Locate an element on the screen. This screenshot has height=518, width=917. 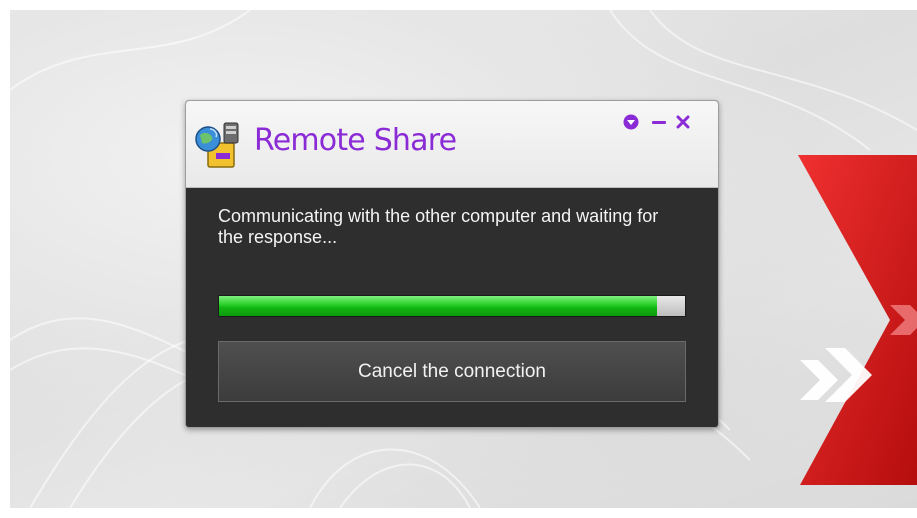
remote-share-app-icon is located at coordinates (217, 145).